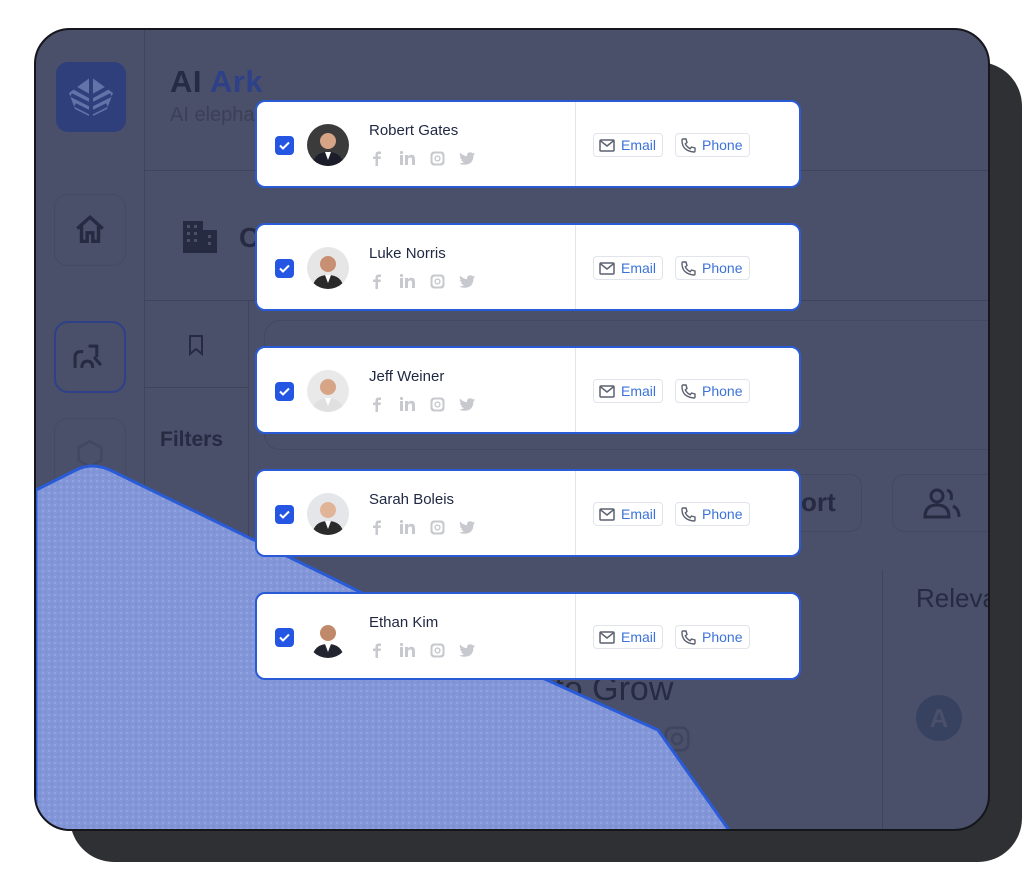 Image resolution: width=1024 pixels, height=872 pixels. I want to click on contact-card: Ethan Kim Email Phone, so click(528, 636).